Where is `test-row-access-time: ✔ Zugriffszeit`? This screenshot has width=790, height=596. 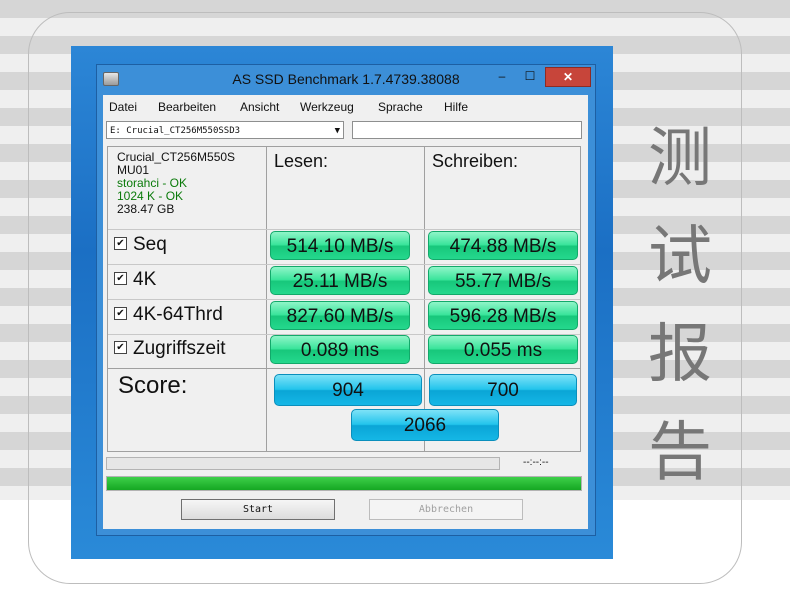 test-row-access-time: ✔ Zugriffszeit is located at coordinates (170, 349).